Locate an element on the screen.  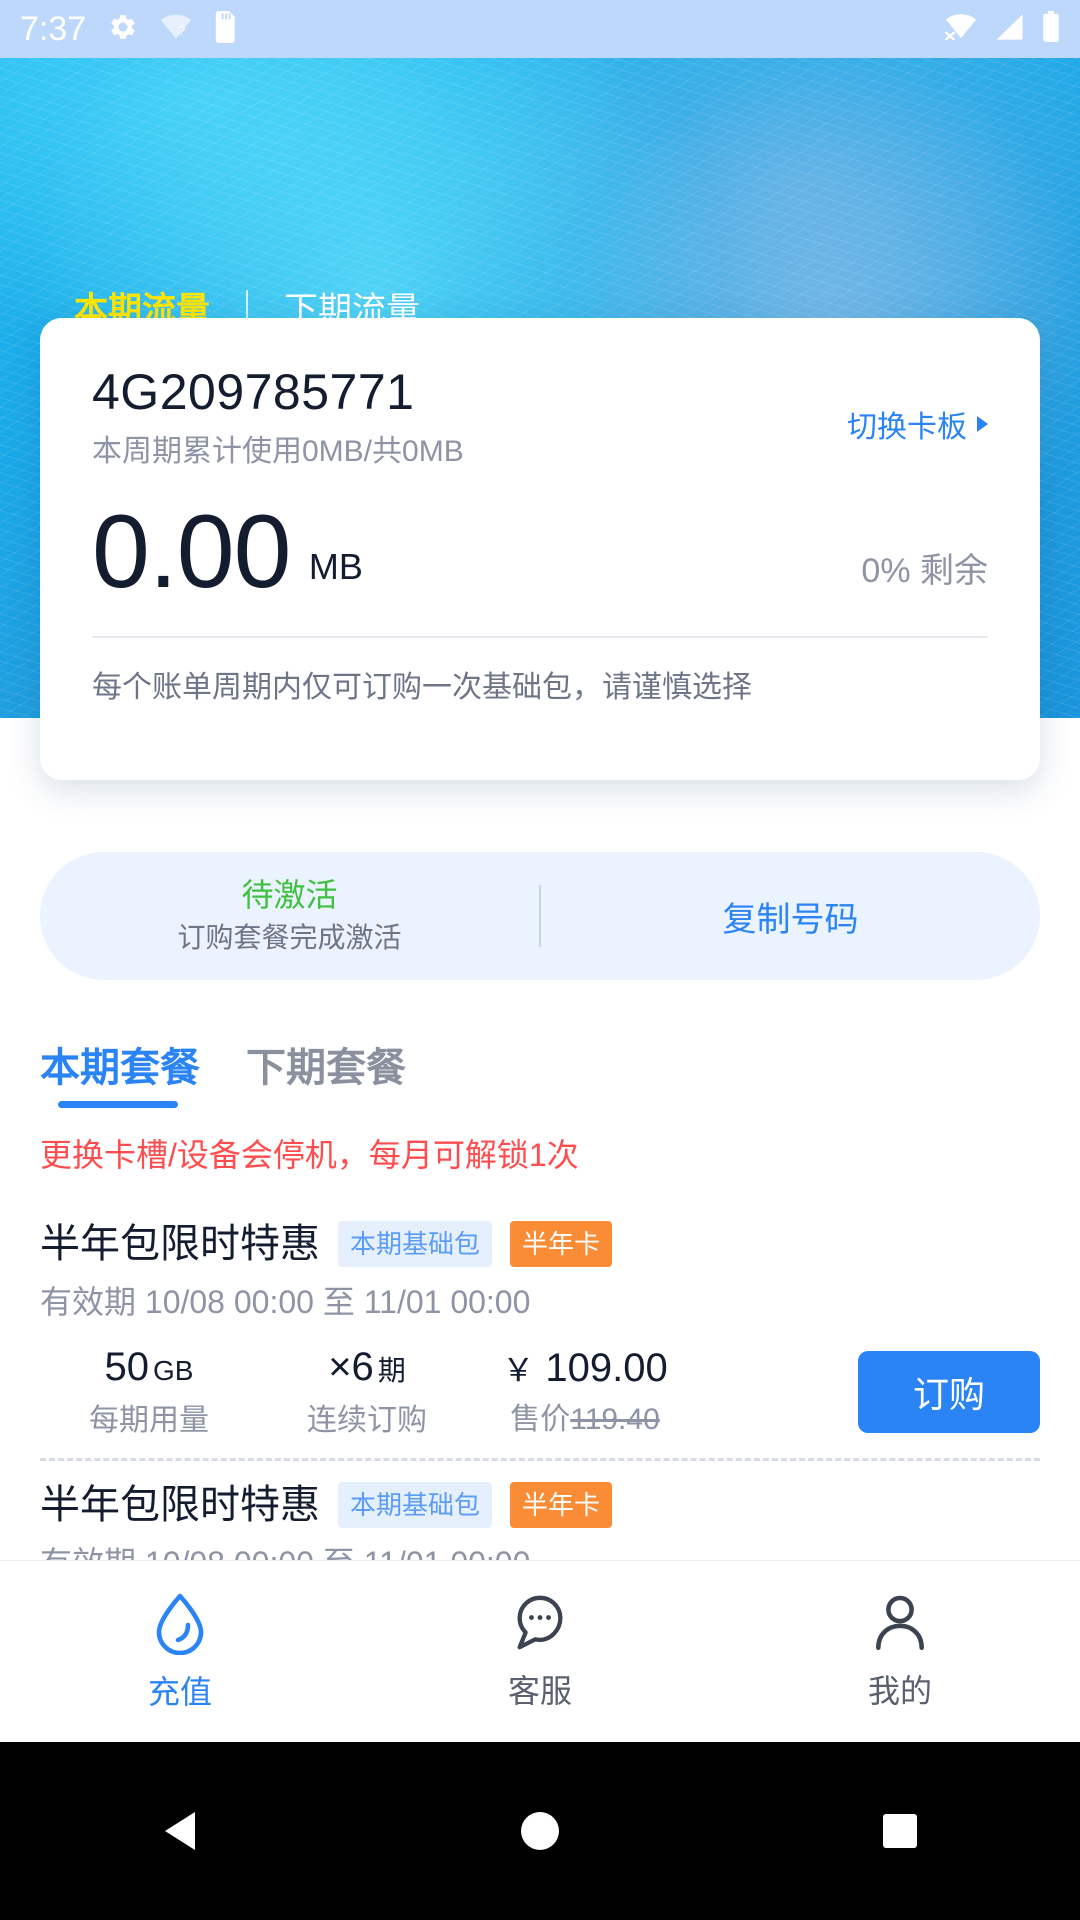
order-button: 订购 is located at coordinates (949, 1392).